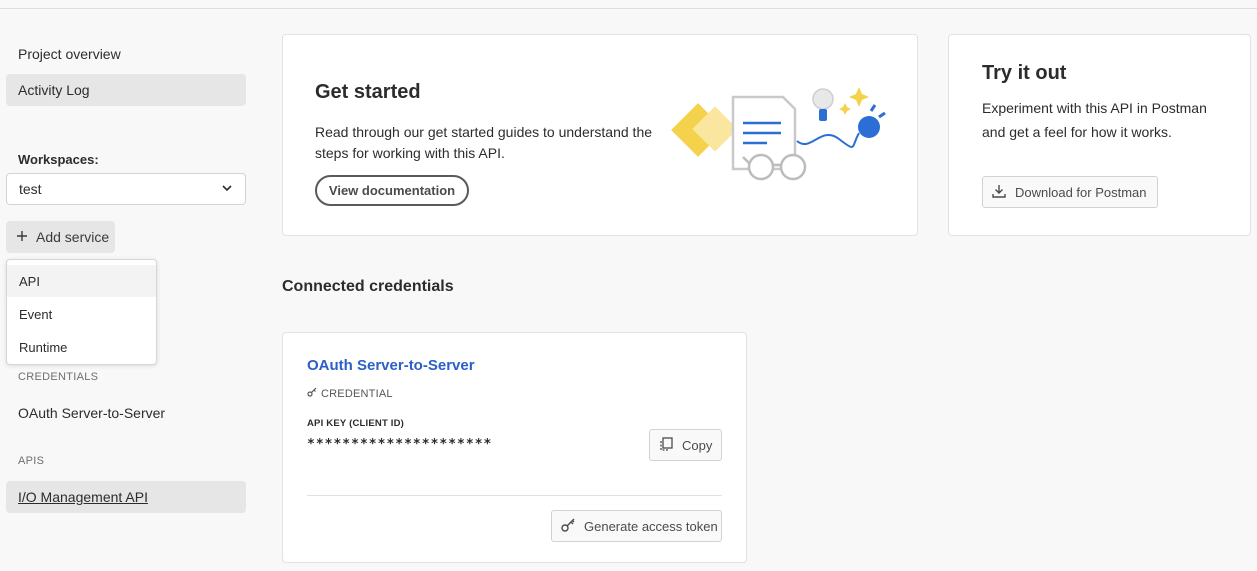  I want to click on credential-type: CREDENTIAL, so click(350, 393).